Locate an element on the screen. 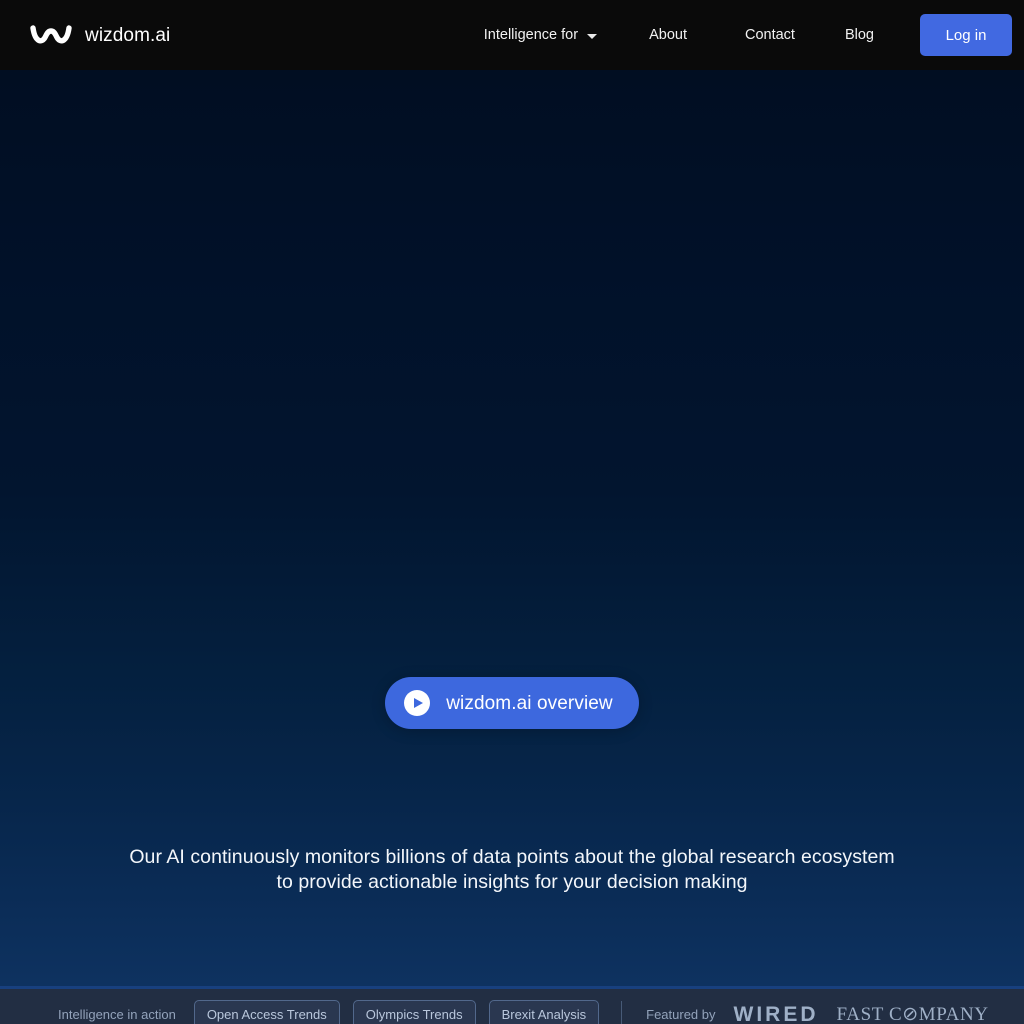 The width and height of the screenshot is (1024, 1024). nav-label-about: About is located at coordinates (668, 34).